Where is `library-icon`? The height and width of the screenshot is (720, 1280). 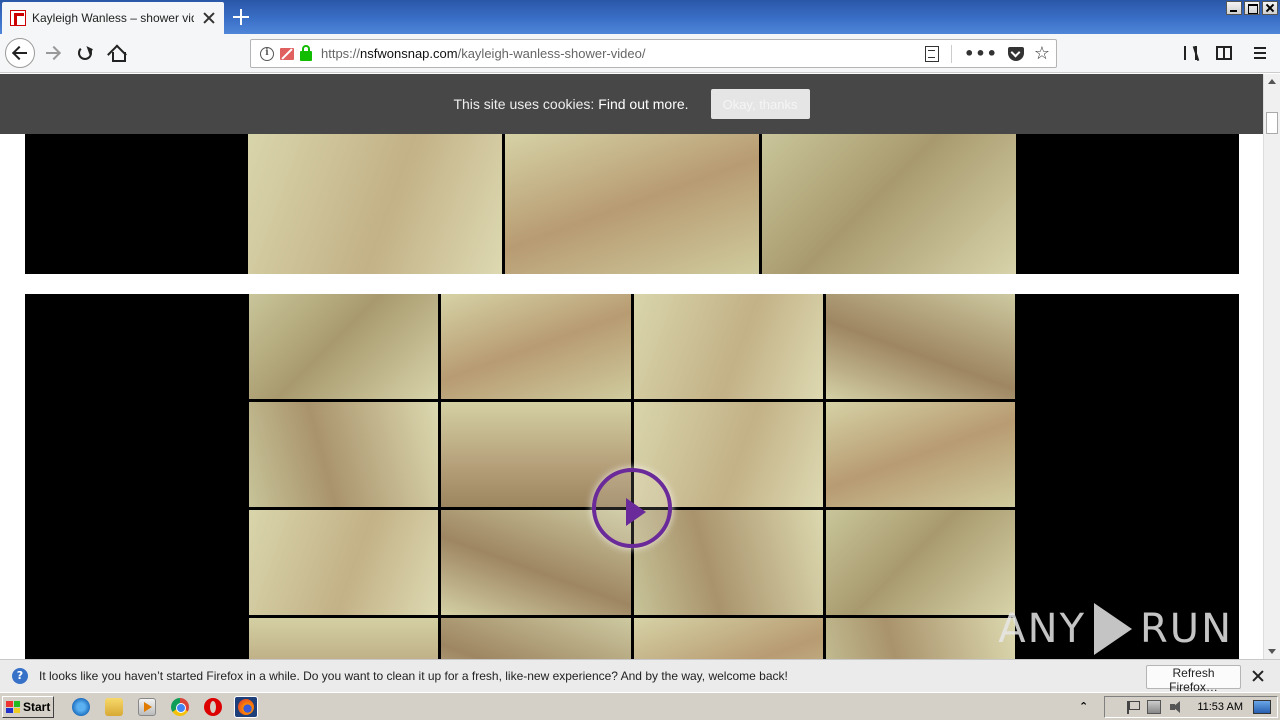
library-icon is located at coordinates (1192, 53).